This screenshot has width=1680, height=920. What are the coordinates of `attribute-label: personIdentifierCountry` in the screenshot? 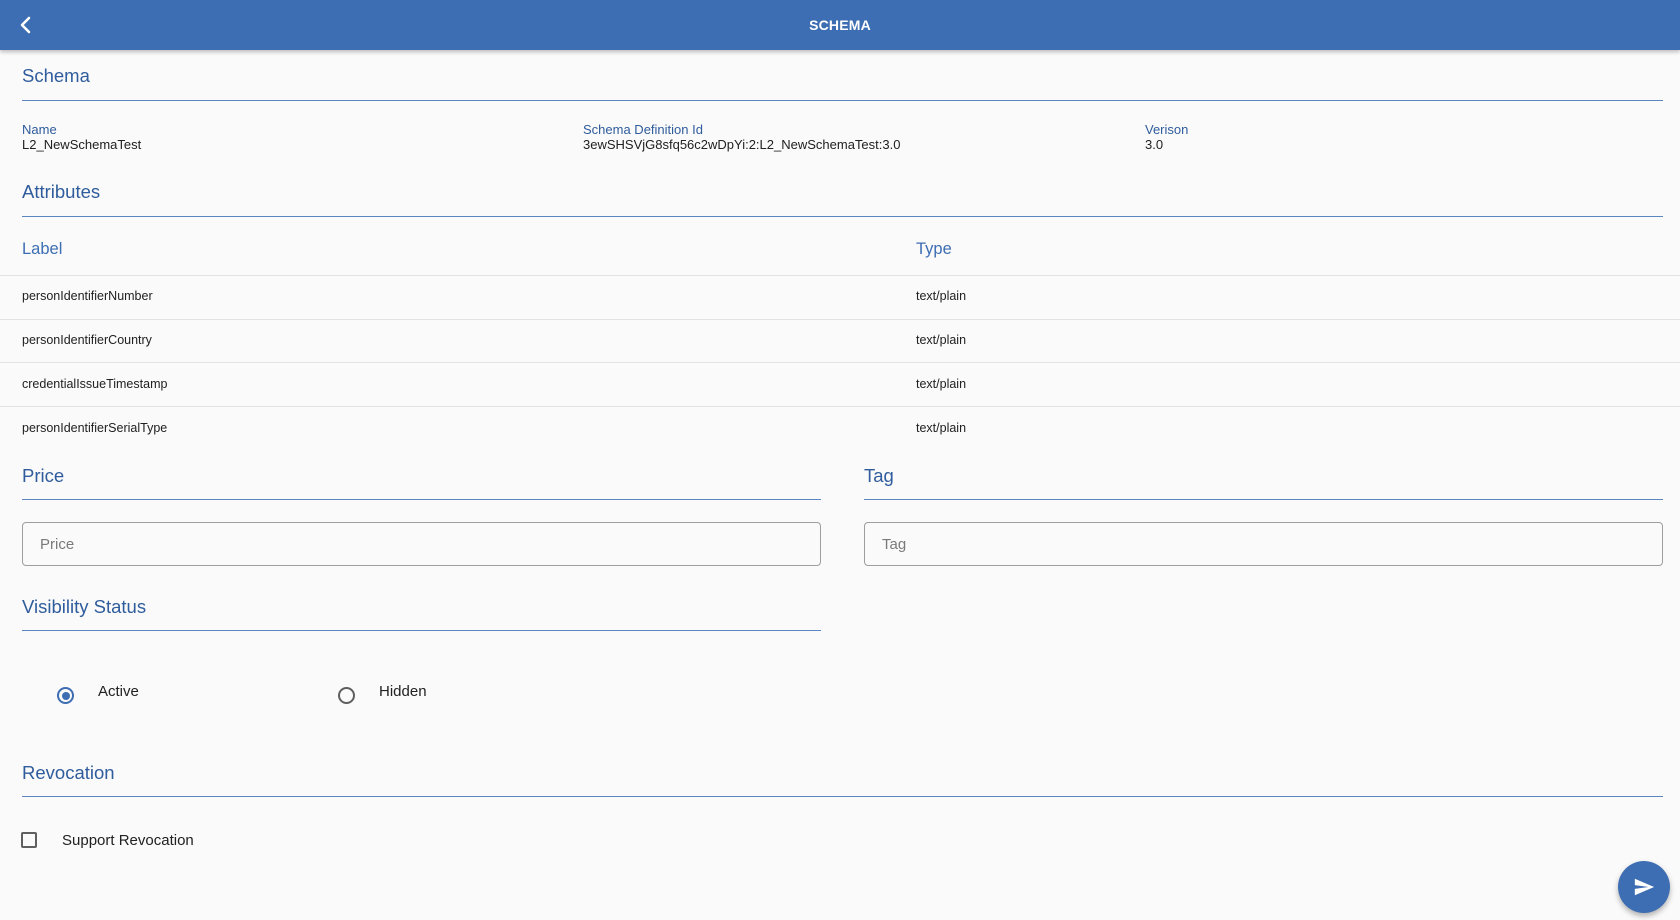 It's located at (87, 340).